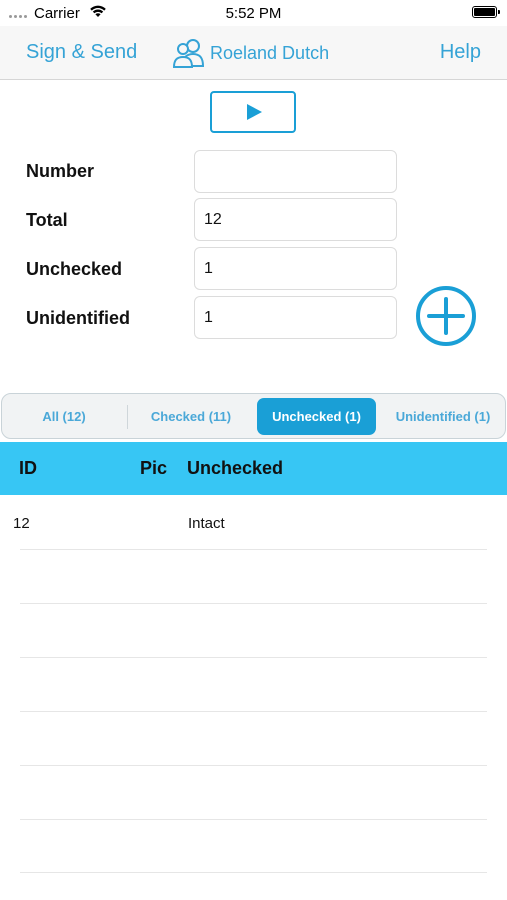  I want to click on row-status: Intact, so click(206, 523).